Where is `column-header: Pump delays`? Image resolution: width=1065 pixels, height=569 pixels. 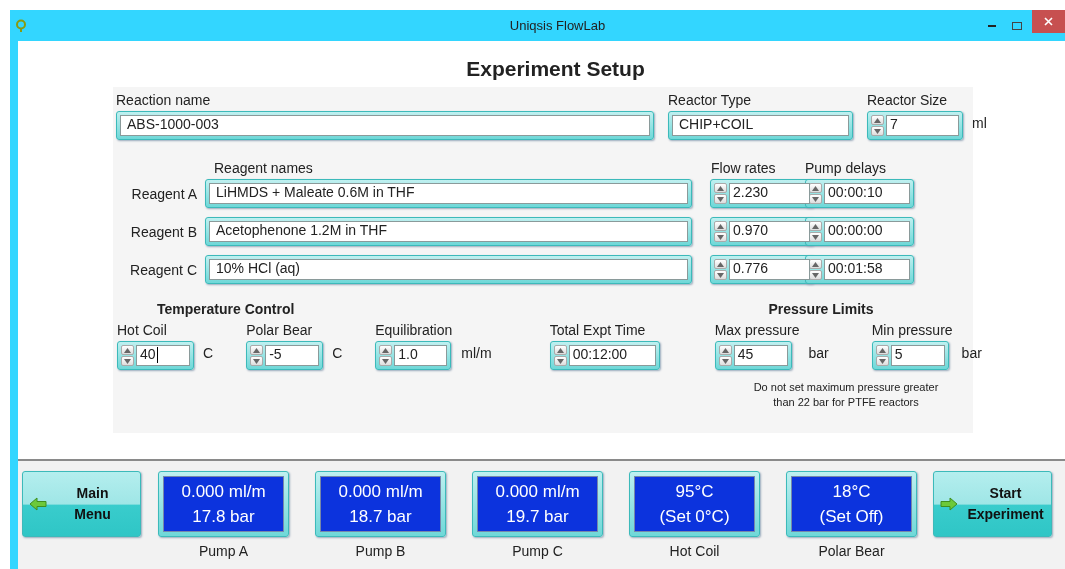
column-header: Pump delays is located at coordinates (846, 168).